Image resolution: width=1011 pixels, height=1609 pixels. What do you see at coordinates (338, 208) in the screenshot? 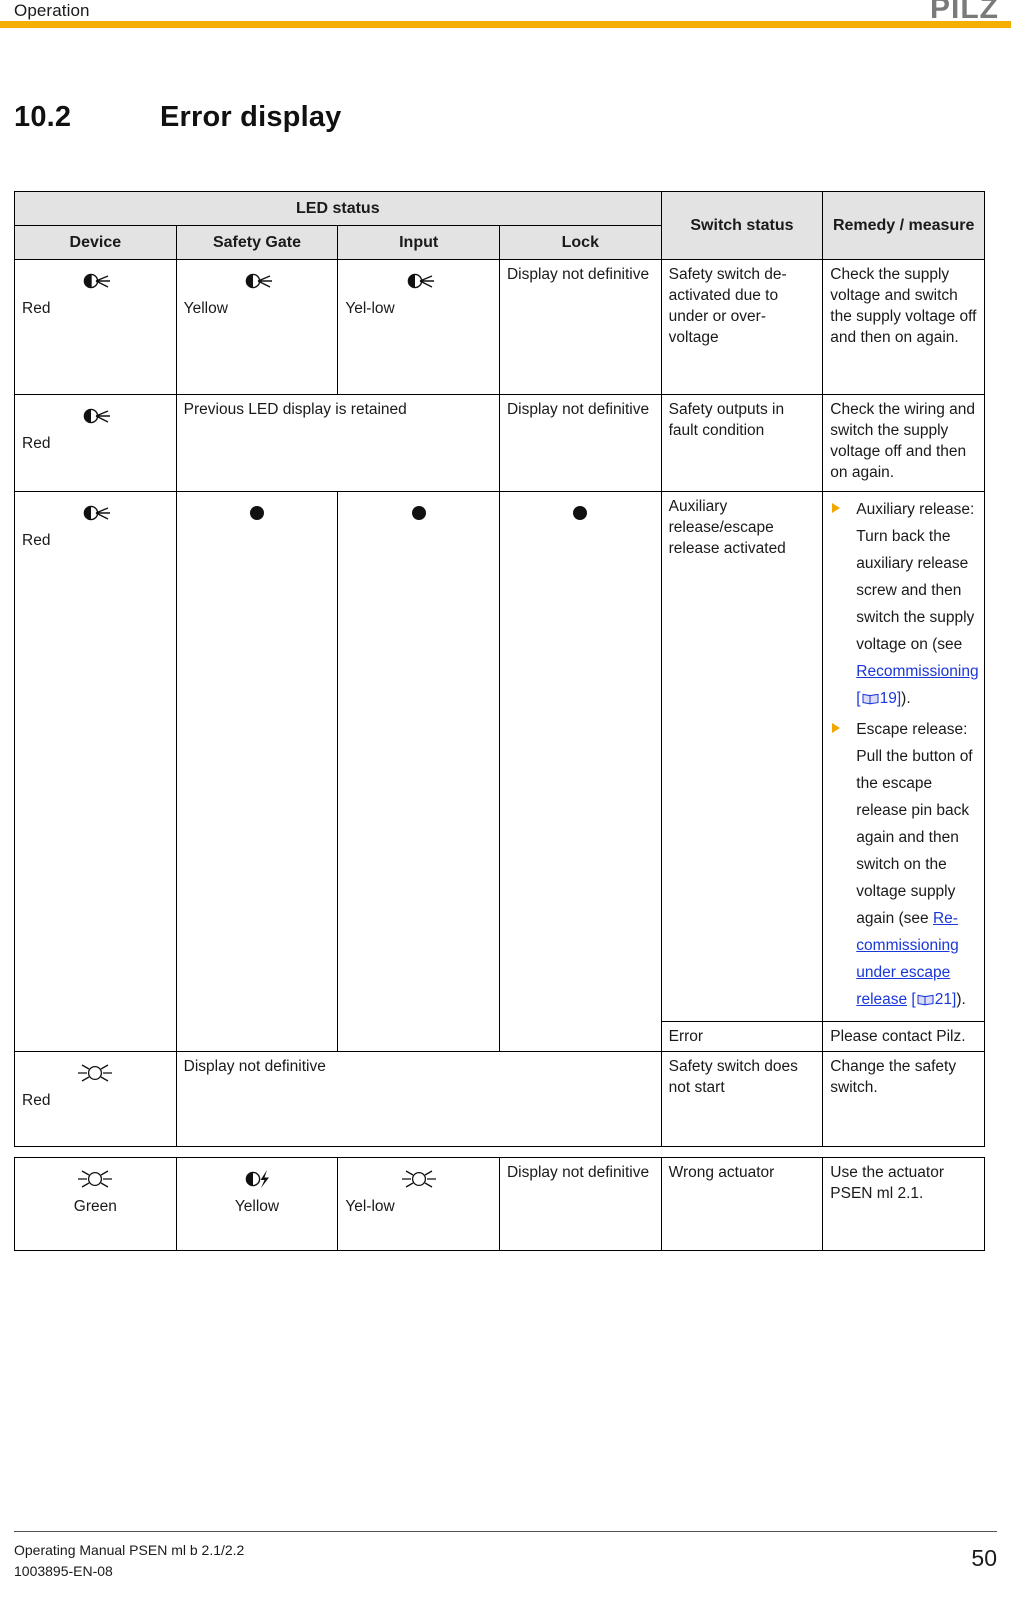
I see `col-group-led-status: LED status` at bounding box center [338, 208].